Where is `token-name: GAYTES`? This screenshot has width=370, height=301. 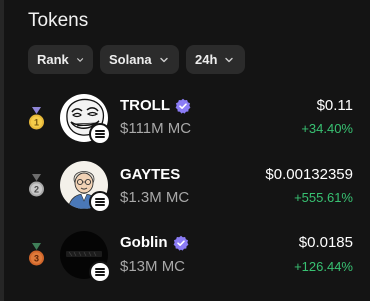
token-name: GAYTES is located at coordinates (150, 174).